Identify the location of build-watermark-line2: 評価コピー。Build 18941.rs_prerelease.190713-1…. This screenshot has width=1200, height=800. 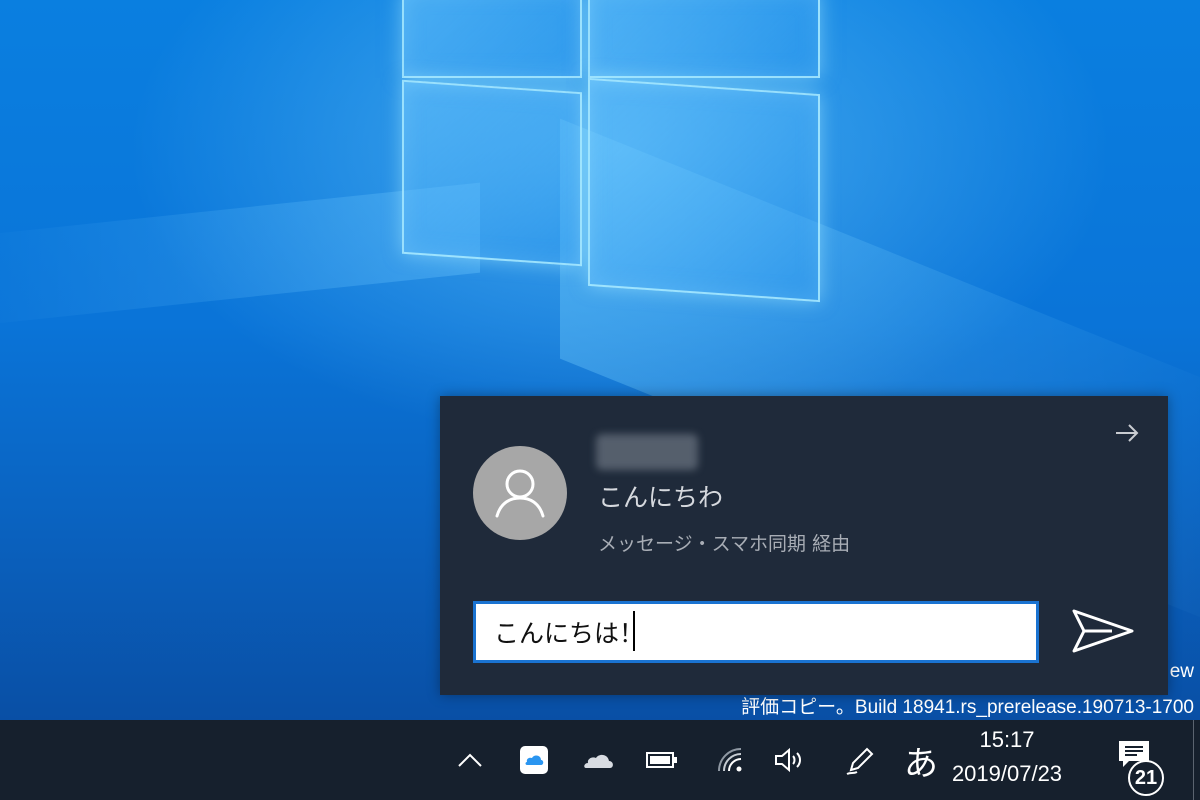
(967, 707).